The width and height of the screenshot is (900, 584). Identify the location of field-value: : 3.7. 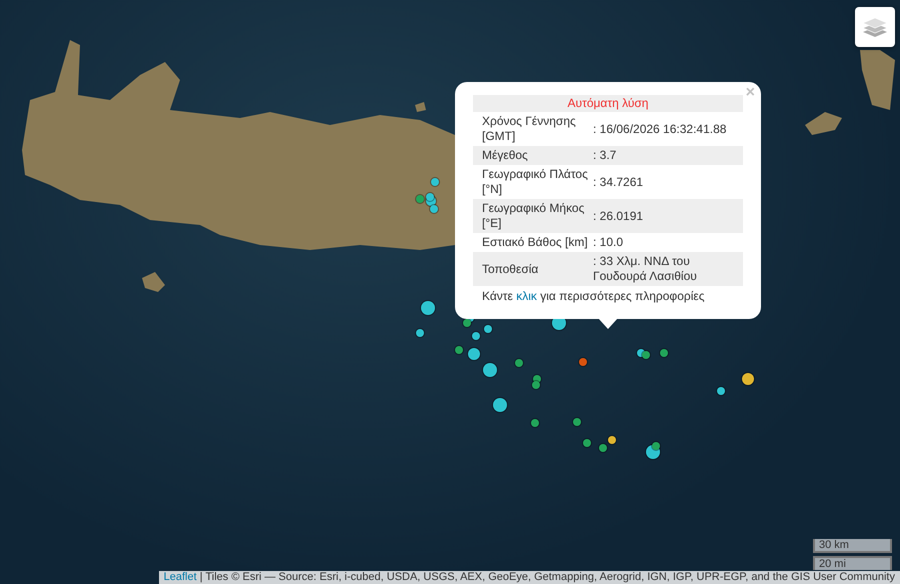
(605, 155).